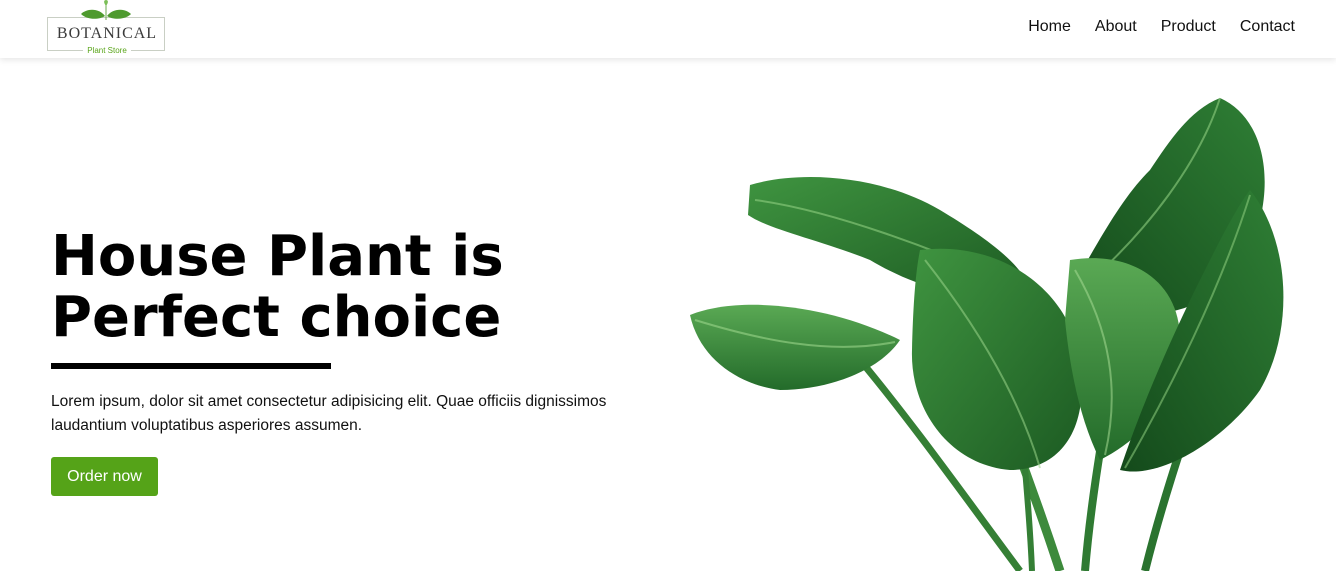  I want to click on leaf-pair-icon, so click(106, 10).